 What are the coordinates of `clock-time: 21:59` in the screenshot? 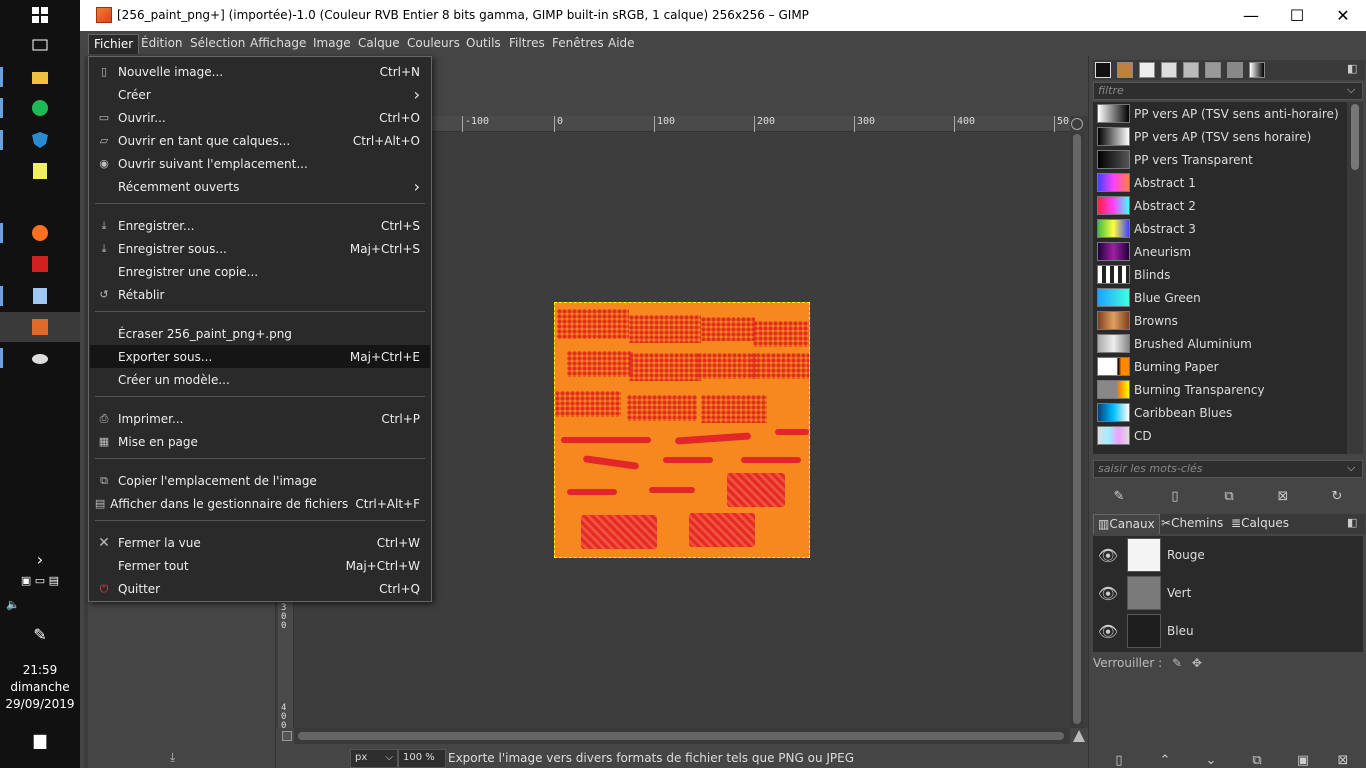 It's located at (40, 670).